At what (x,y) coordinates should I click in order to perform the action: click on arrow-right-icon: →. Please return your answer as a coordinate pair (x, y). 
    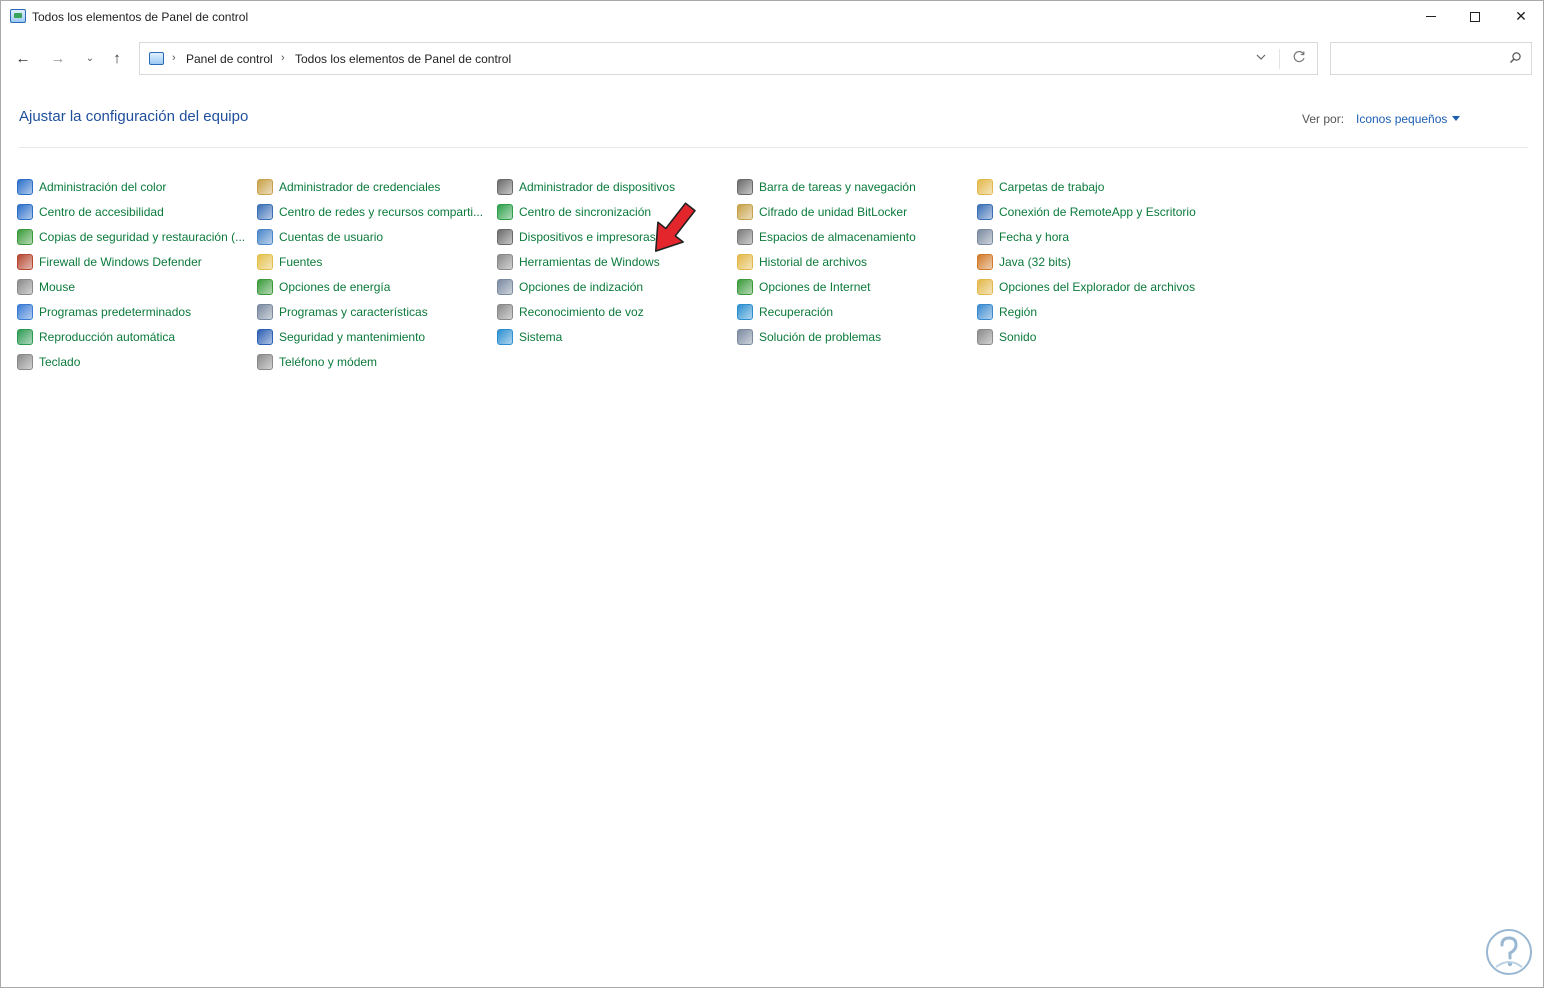
    Looking at the image, I should click on (58, 58).